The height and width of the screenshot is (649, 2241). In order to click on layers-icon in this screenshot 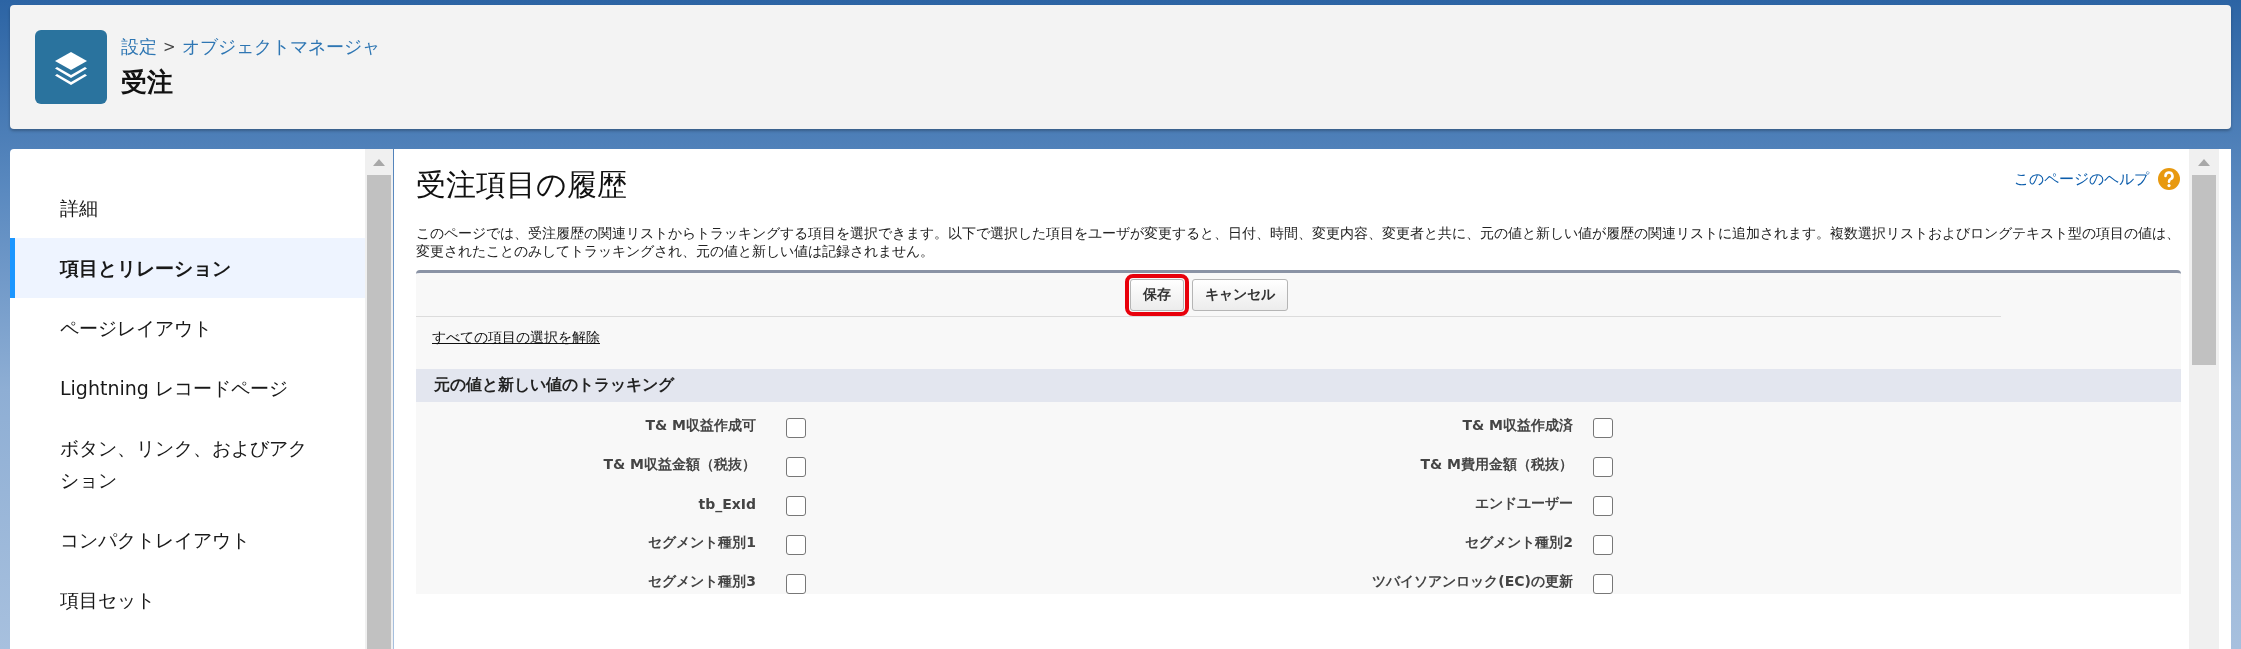, I will do `click(71, 67)`.